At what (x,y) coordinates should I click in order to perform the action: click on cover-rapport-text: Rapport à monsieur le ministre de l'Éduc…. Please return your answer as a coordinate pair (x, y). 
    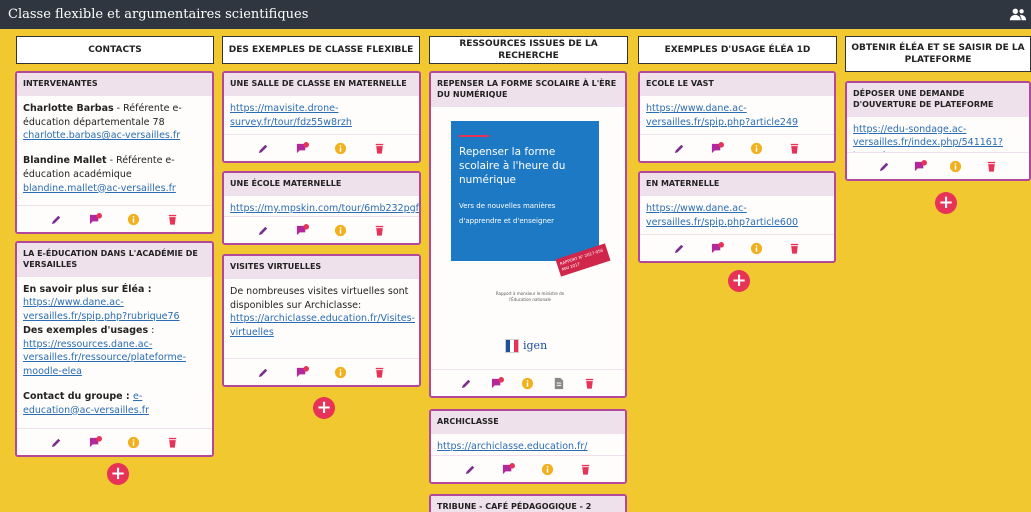
    Looking at the image, I should click on (530, 296).